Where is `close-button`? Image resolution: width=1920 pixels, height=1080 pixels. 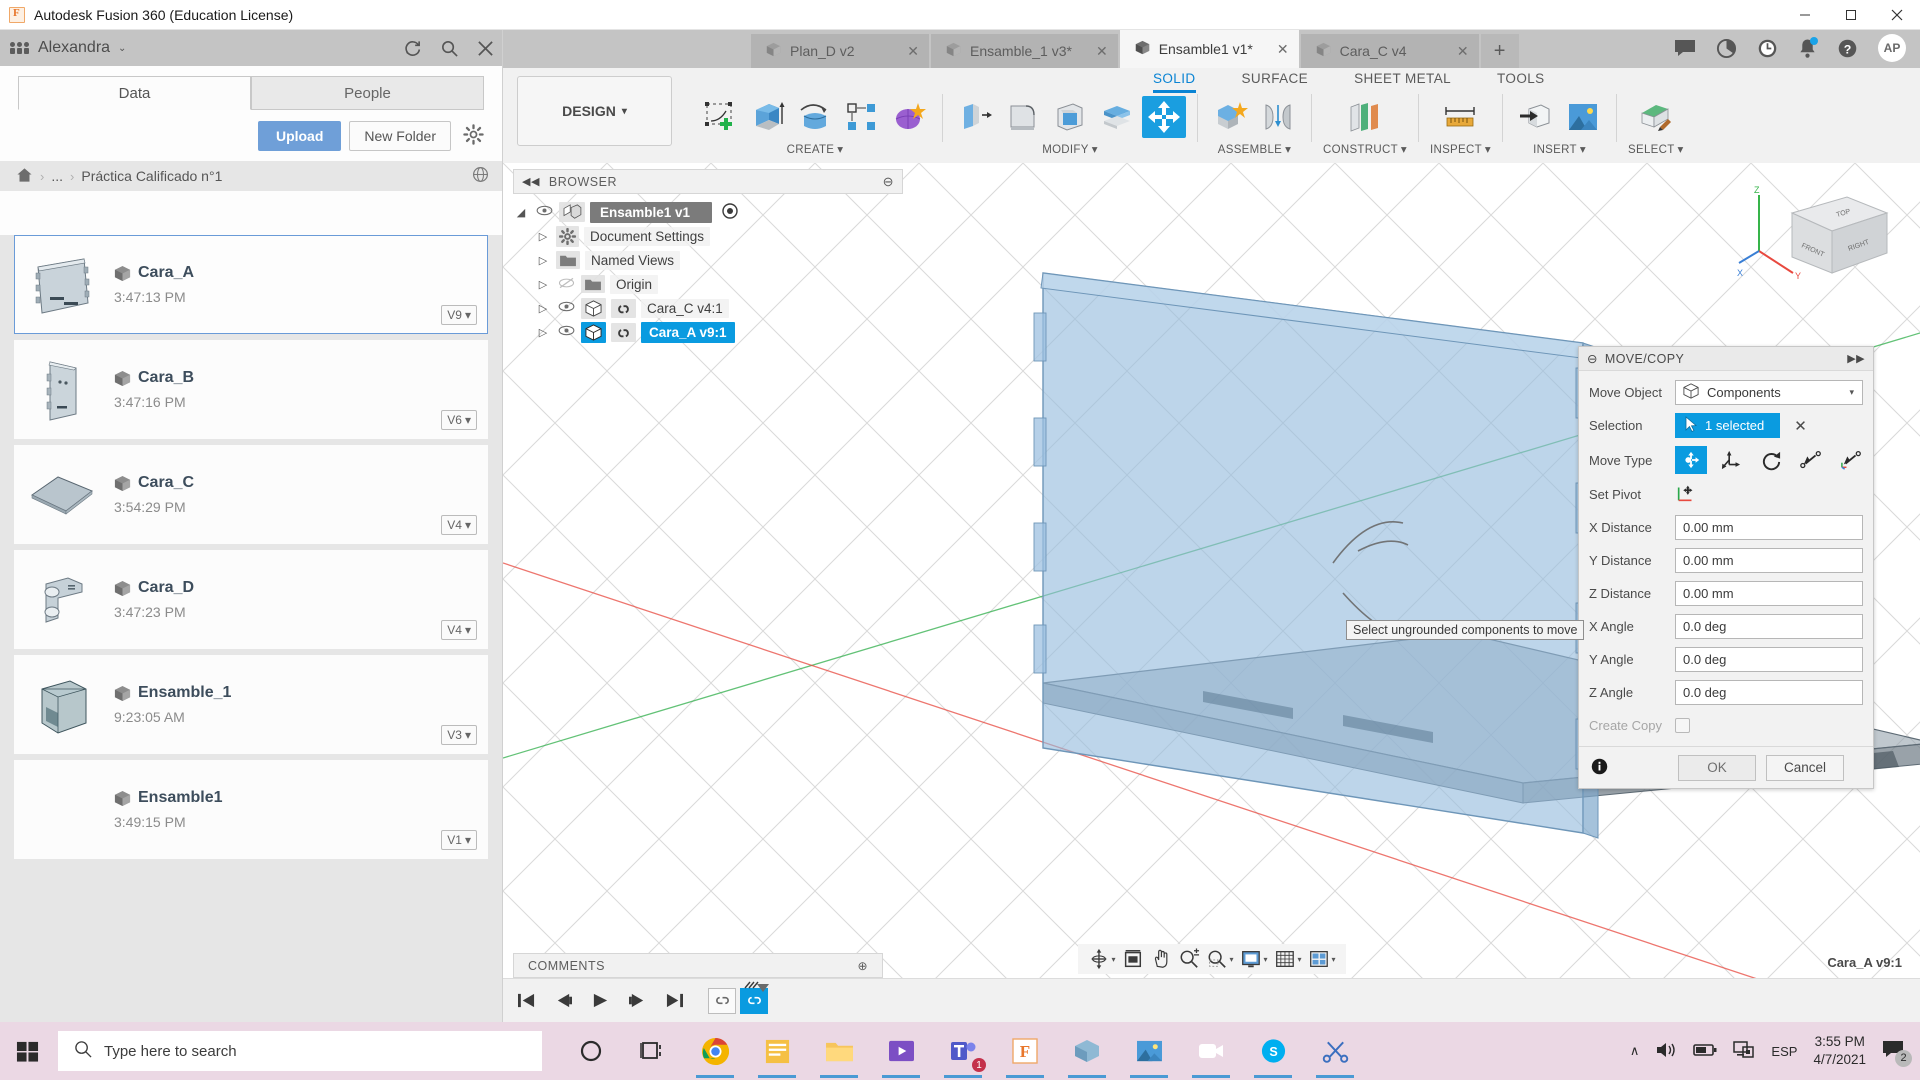
close-button is located at coordinates (1897, 15).